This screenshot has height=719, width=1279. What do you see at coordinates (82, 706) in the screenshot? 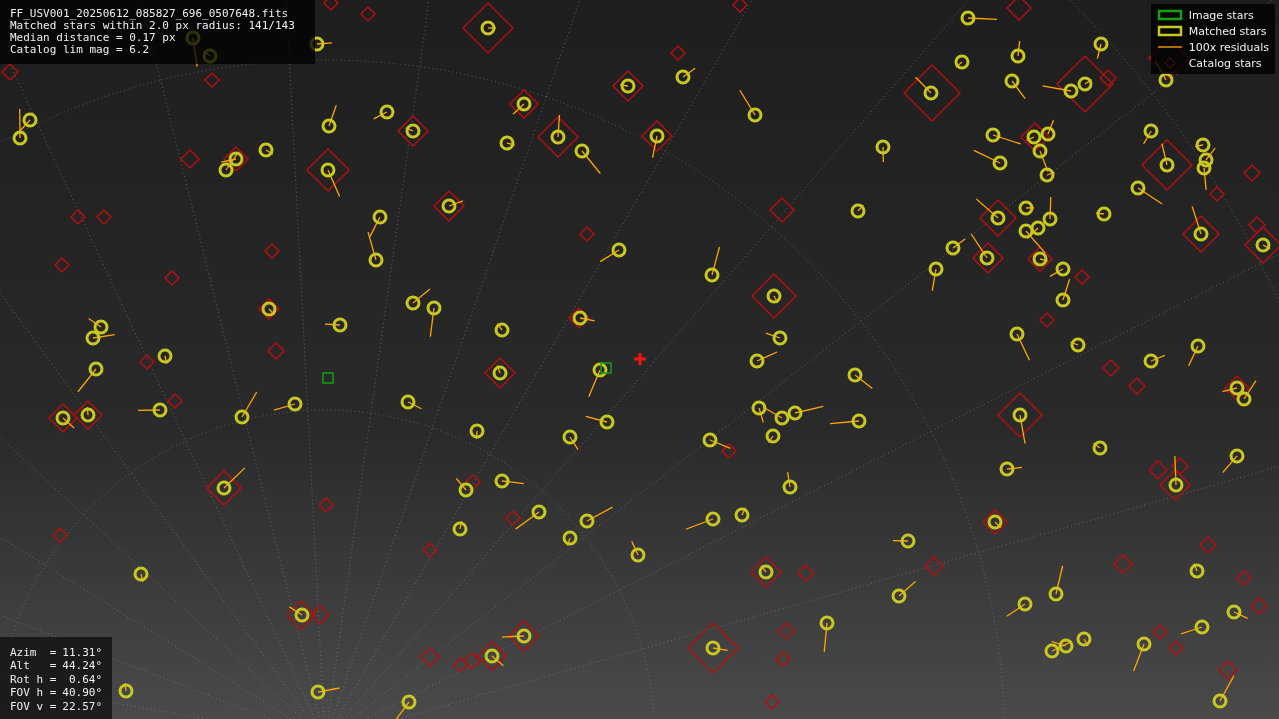
I see `parameter-value: 22.57°` at bounding box center [82, 706].